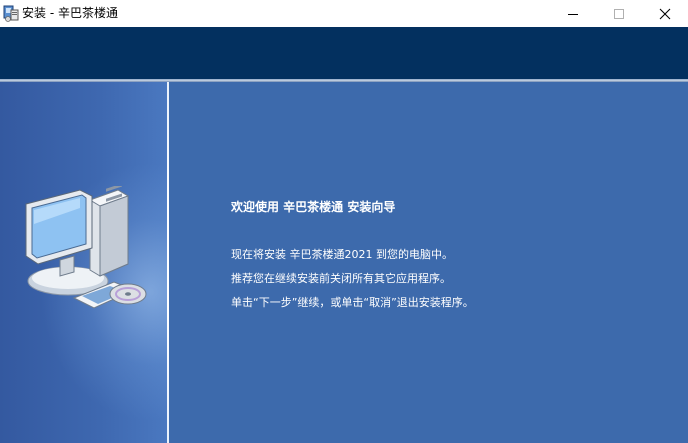  What do you see at coordinates (70, 13) in the screenshot?
I see `window-title: 安装 - 辛巴茶楼通` at bounding box center [70, 13].